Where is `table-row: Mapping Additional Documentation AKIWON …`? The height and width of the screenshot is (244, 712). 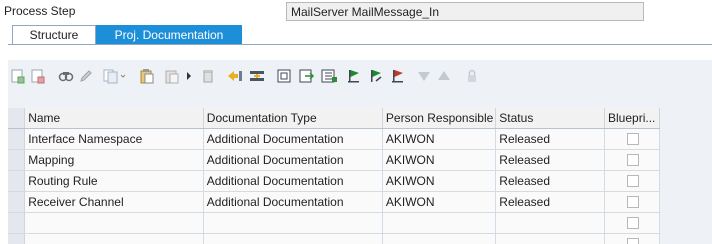
table-row: Mapping Additional Documentation AKIWON … is located at coordinates (334, 160).